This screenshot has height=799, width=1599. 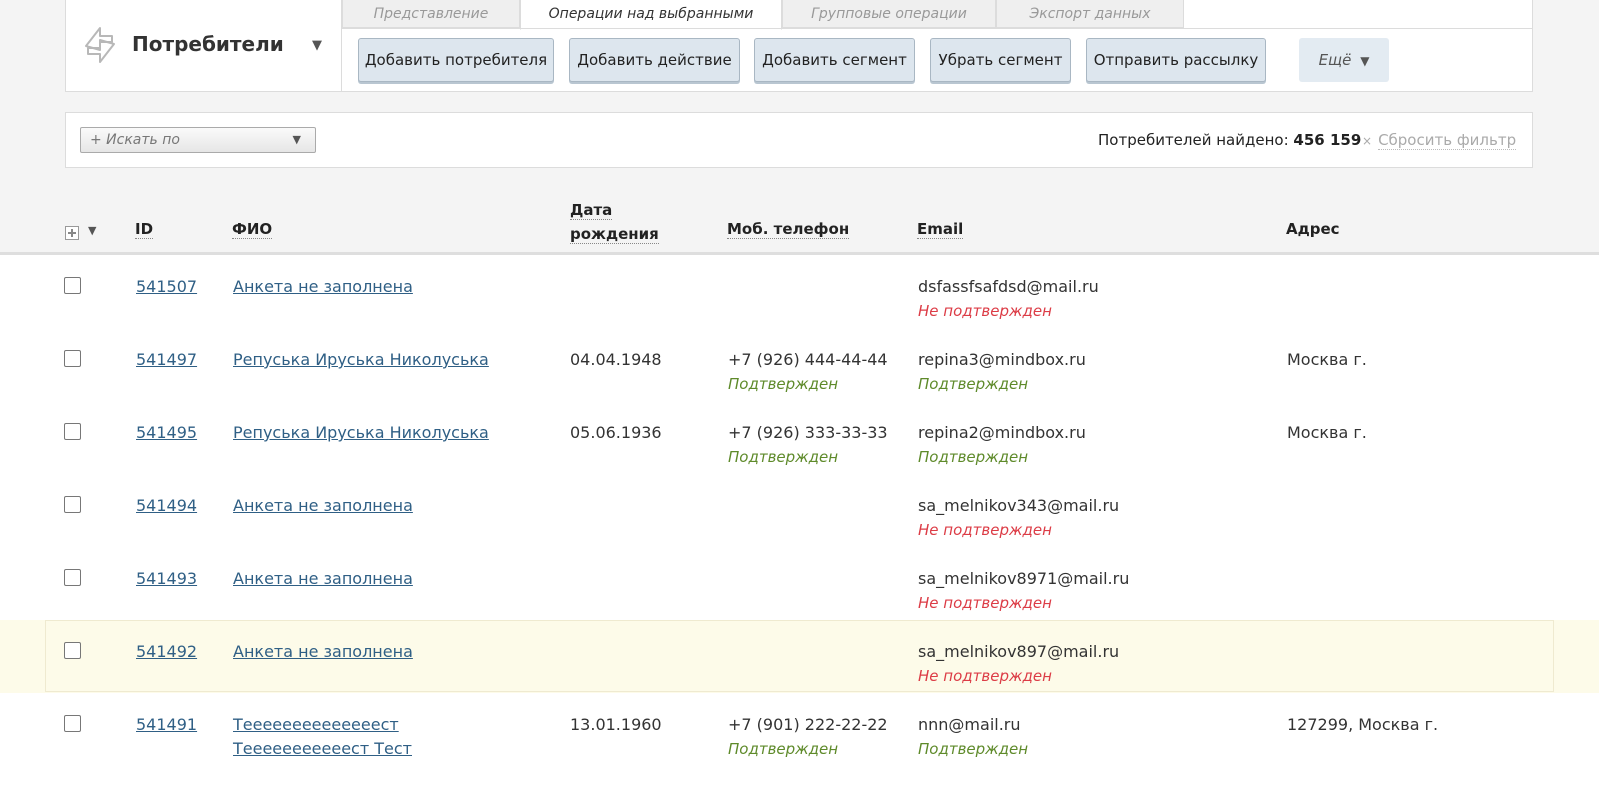 What do you see at coordinates (808, 432) in the screenshot?
I see `phone-number: +7 (926) 333-33-33` at bounding box center [808, 432].